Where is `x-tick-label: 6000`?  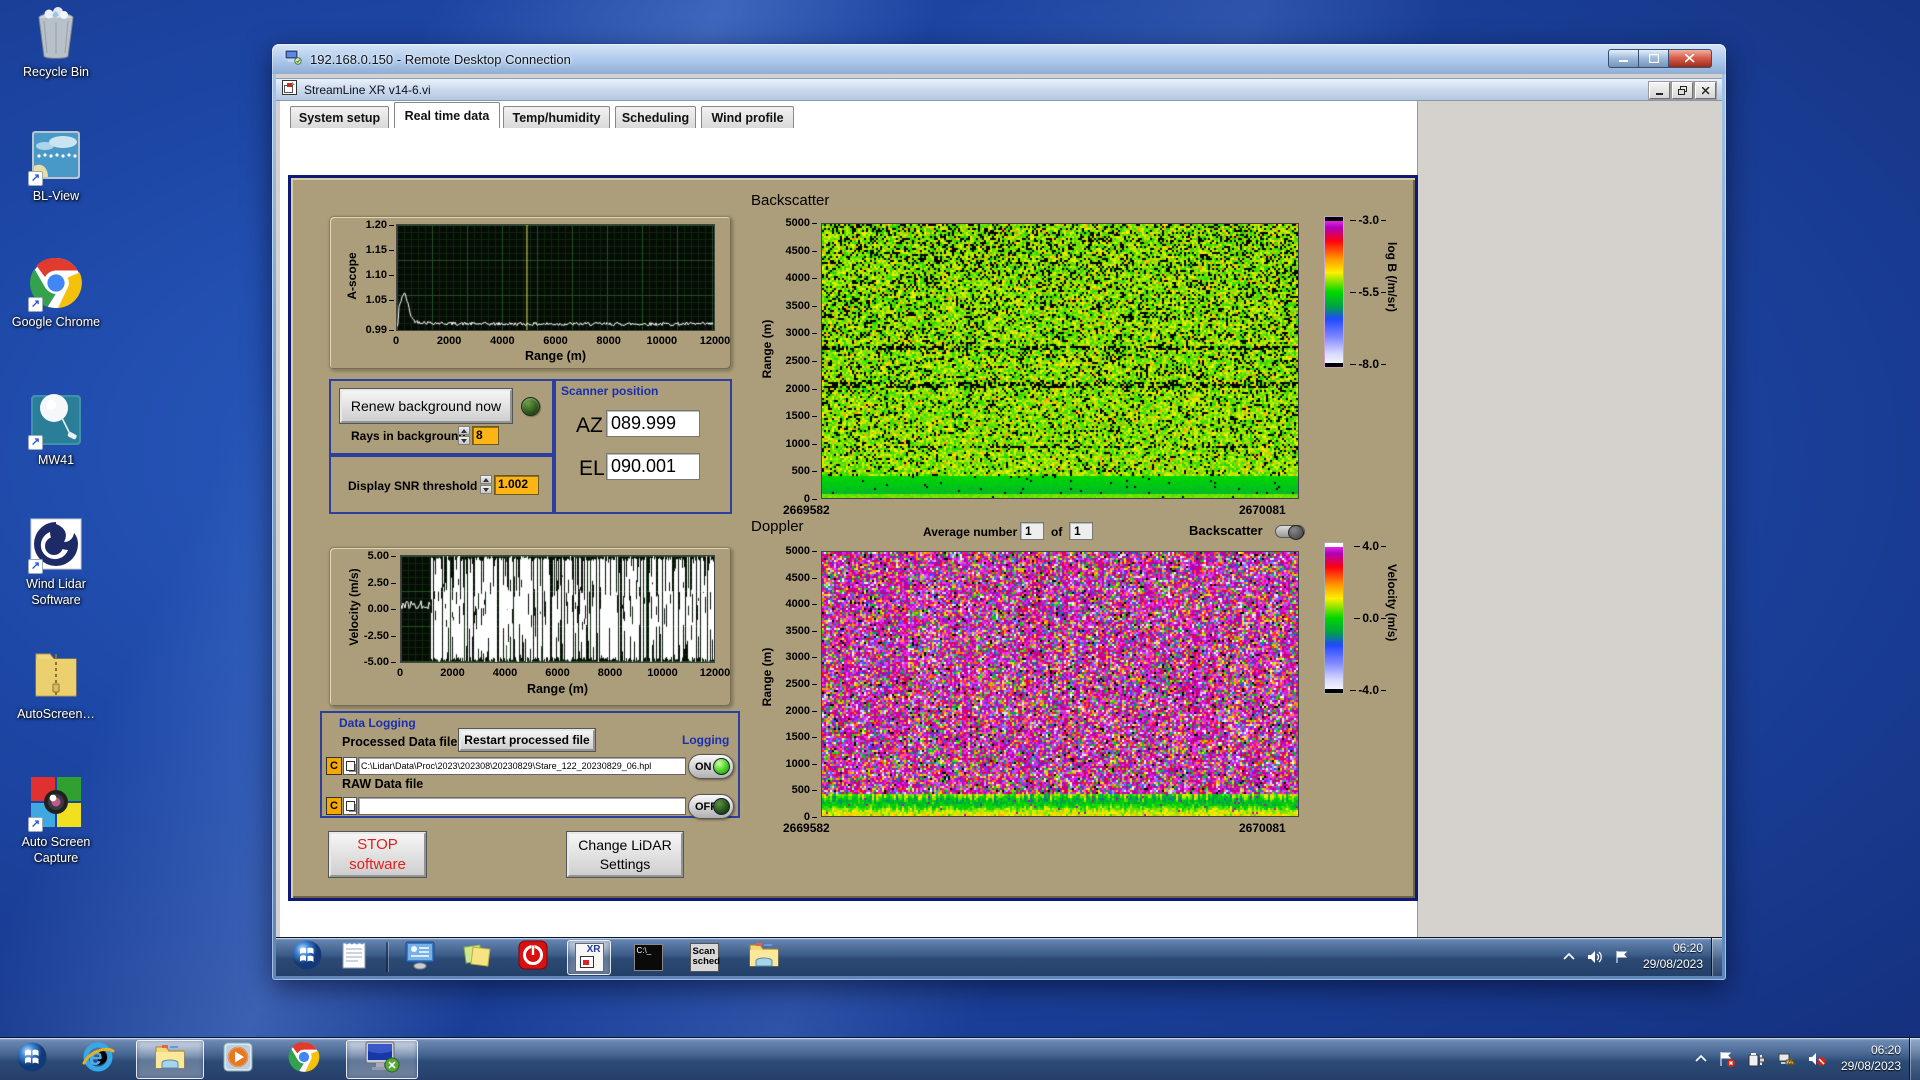
x-tick-label: 6000 is located at coordinates (557, 673).